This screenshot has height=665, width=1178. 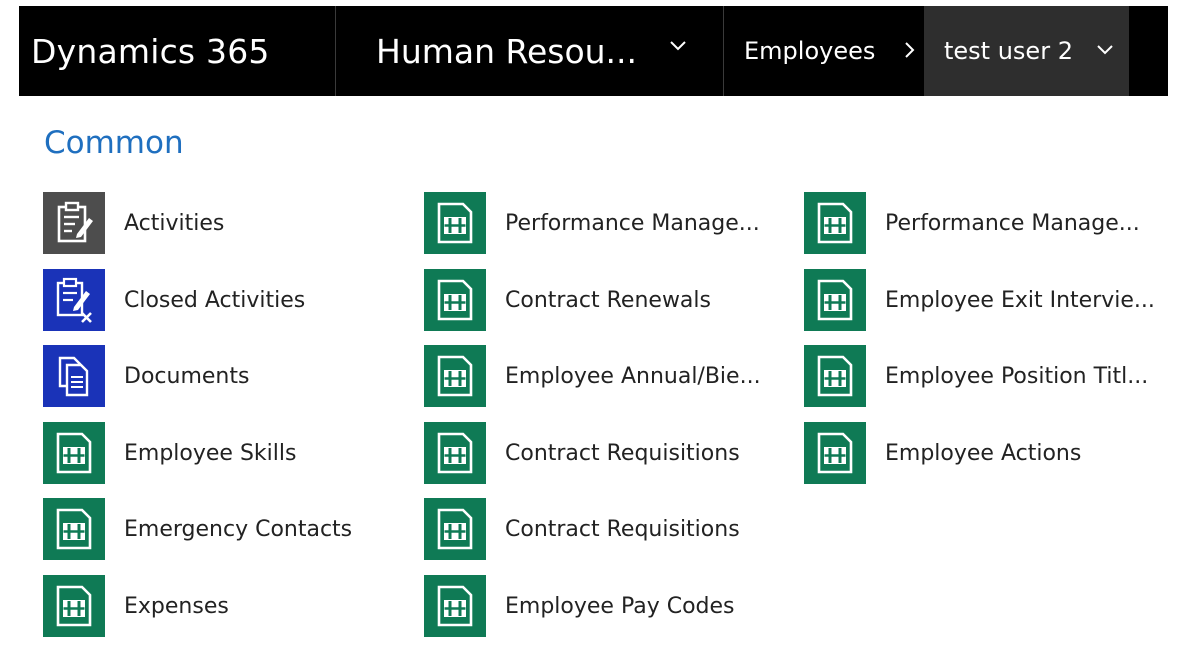 What do you see at coordinates (810, 51) in the screenshot?
I see `breadcrumb-label: Employees` at bounding box center [810, 51].